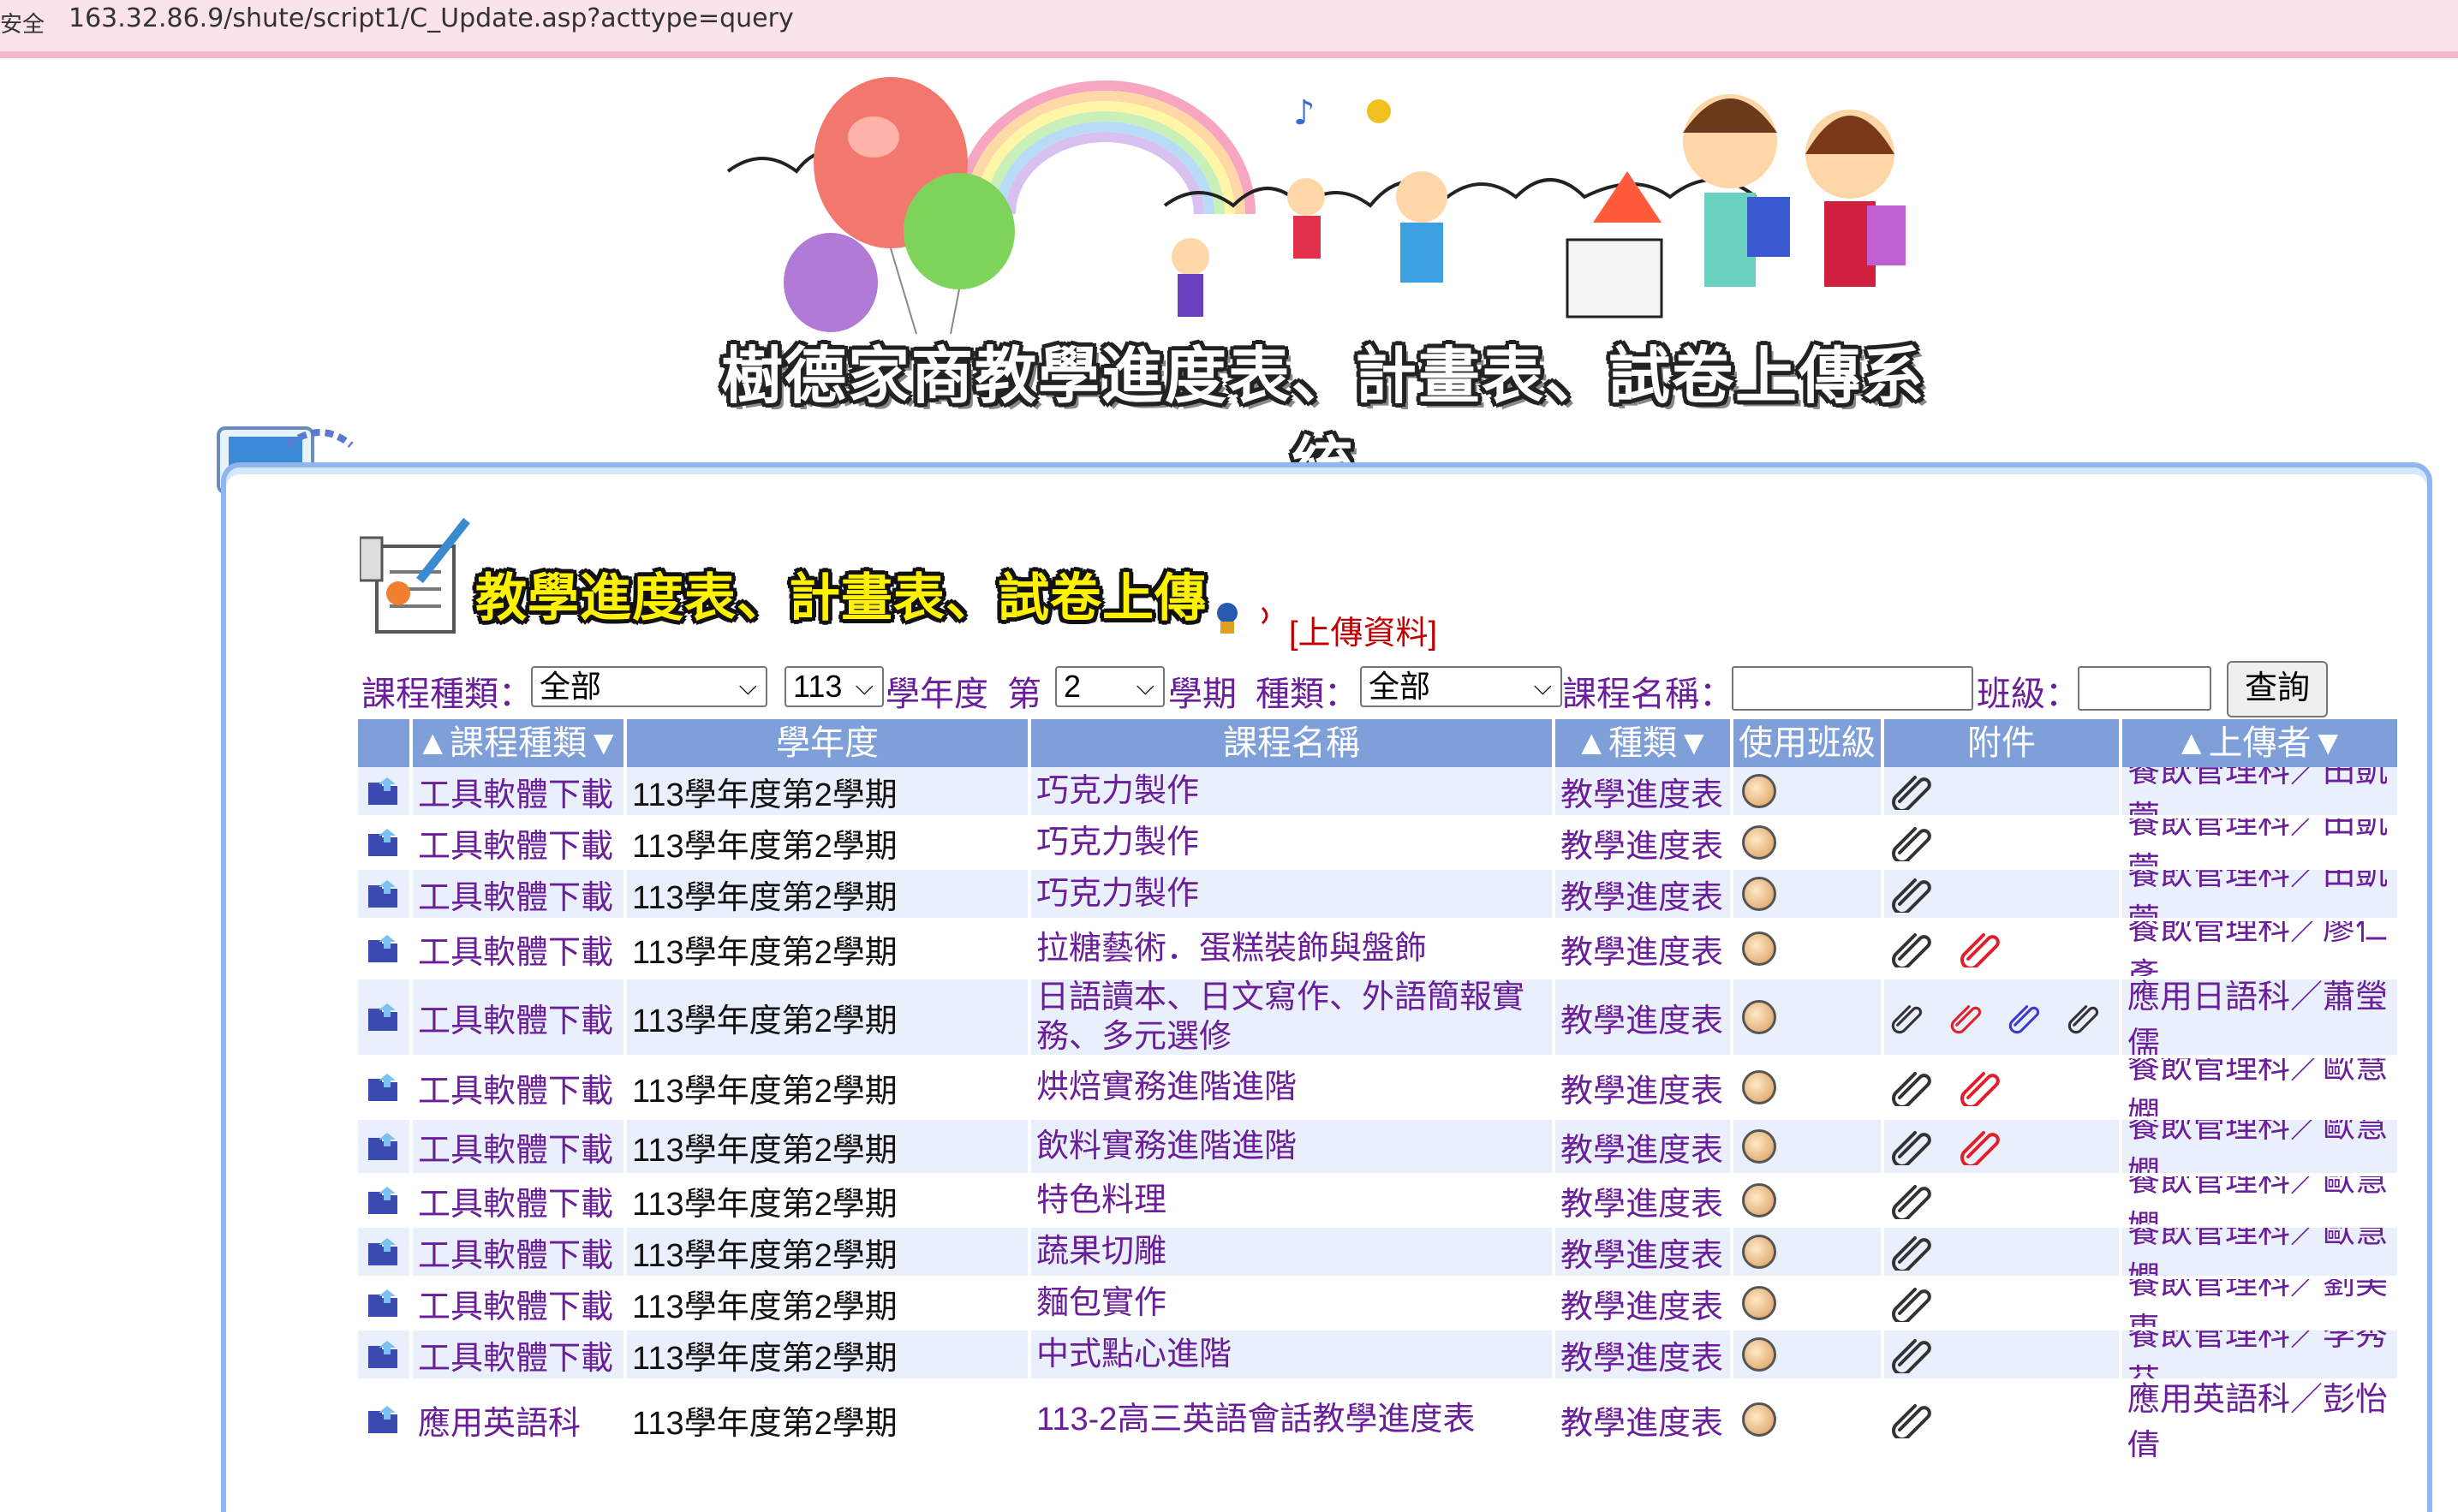  Describe the element at coordinates (1293, 1089) in the screenshot. I see `course-name-link: 烘焙實務進階進階` at that location.